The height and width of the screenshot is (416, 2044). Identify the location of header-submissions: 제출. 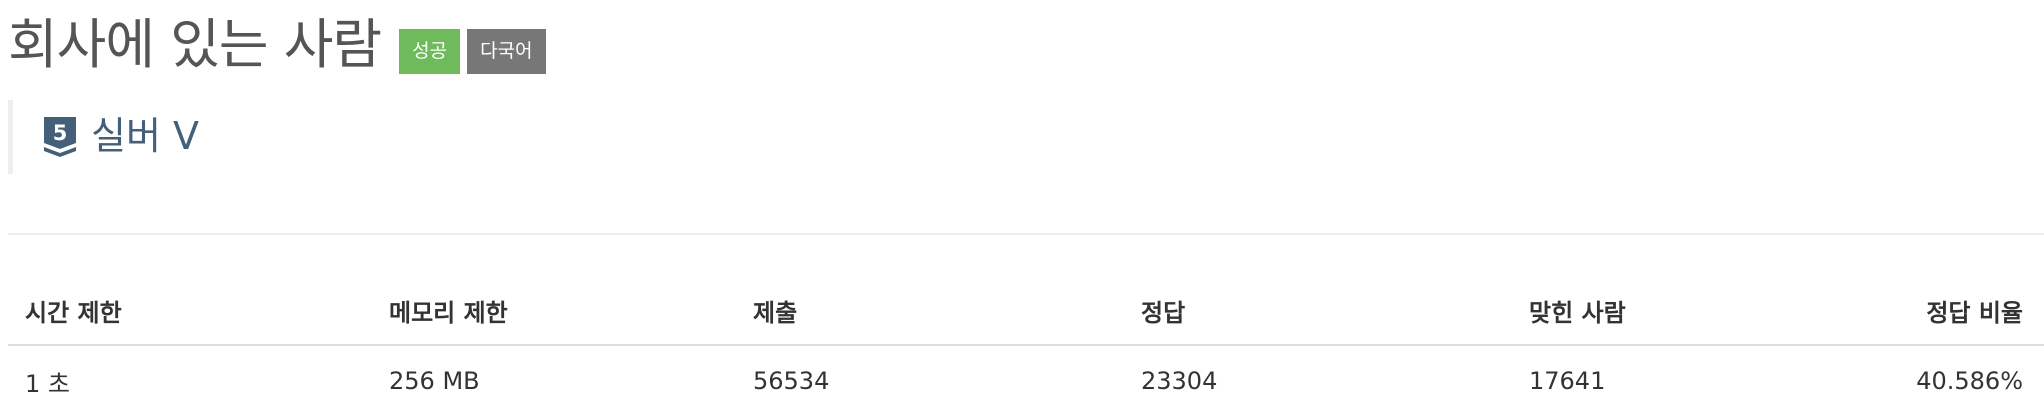
(930, 311).